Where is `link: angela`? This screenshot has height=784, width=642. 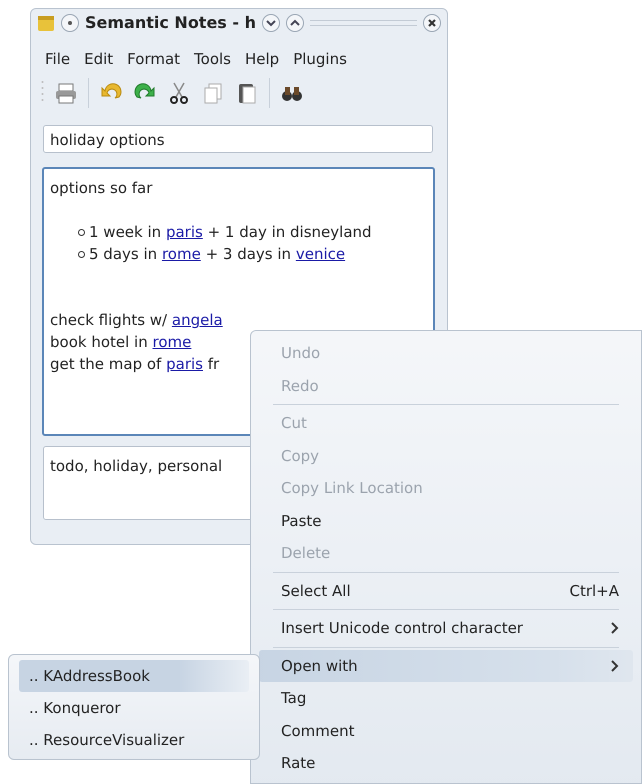
link: angela is located at coordinates (197, 320).